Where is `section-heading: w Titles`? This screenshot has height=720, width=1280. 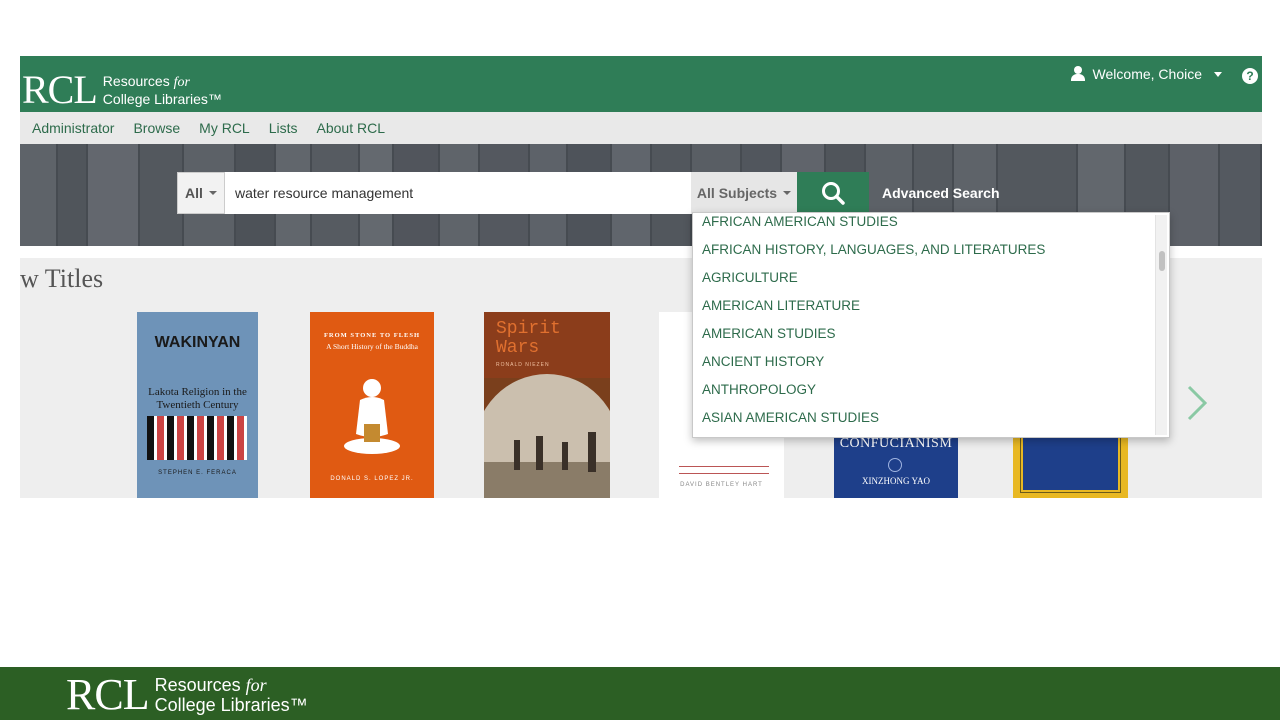 section-heading: w Titles is located at coordinates (62, 278).